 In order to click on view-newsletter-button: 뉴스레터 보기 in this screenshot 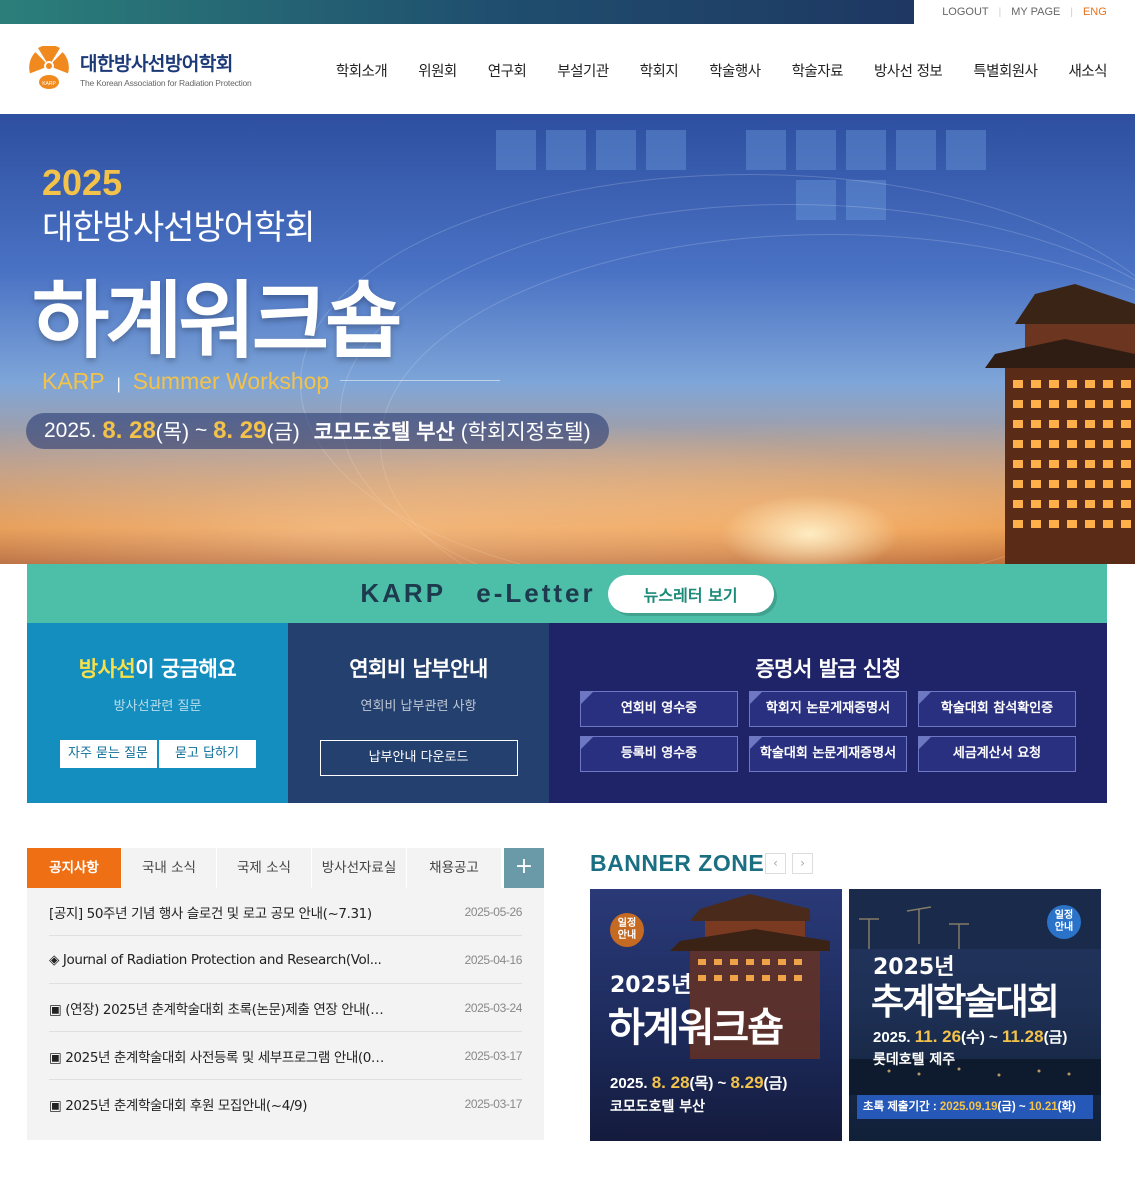, I will do `click(690, 593)`.